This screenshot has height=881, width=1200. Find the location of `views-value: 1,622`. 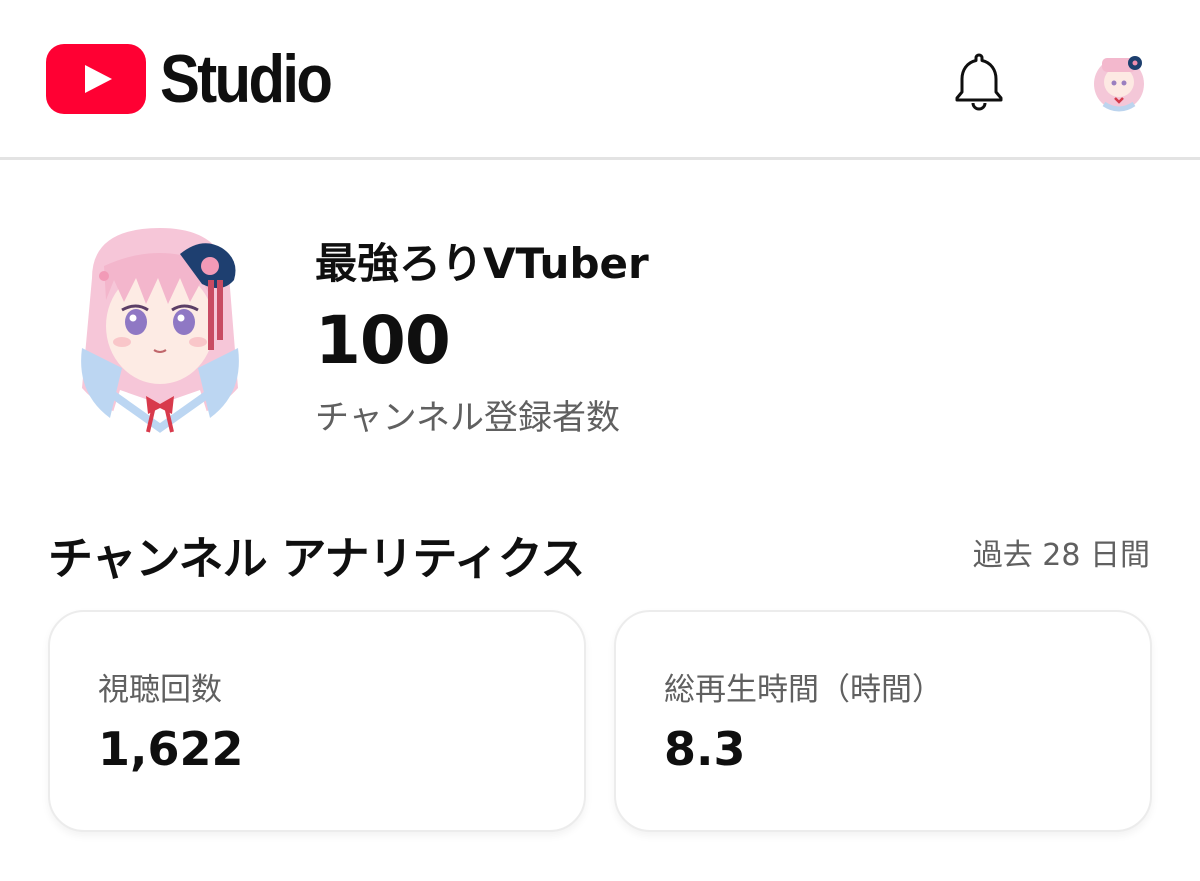

views-value: 1,622 is located at coordinates (171, 749).